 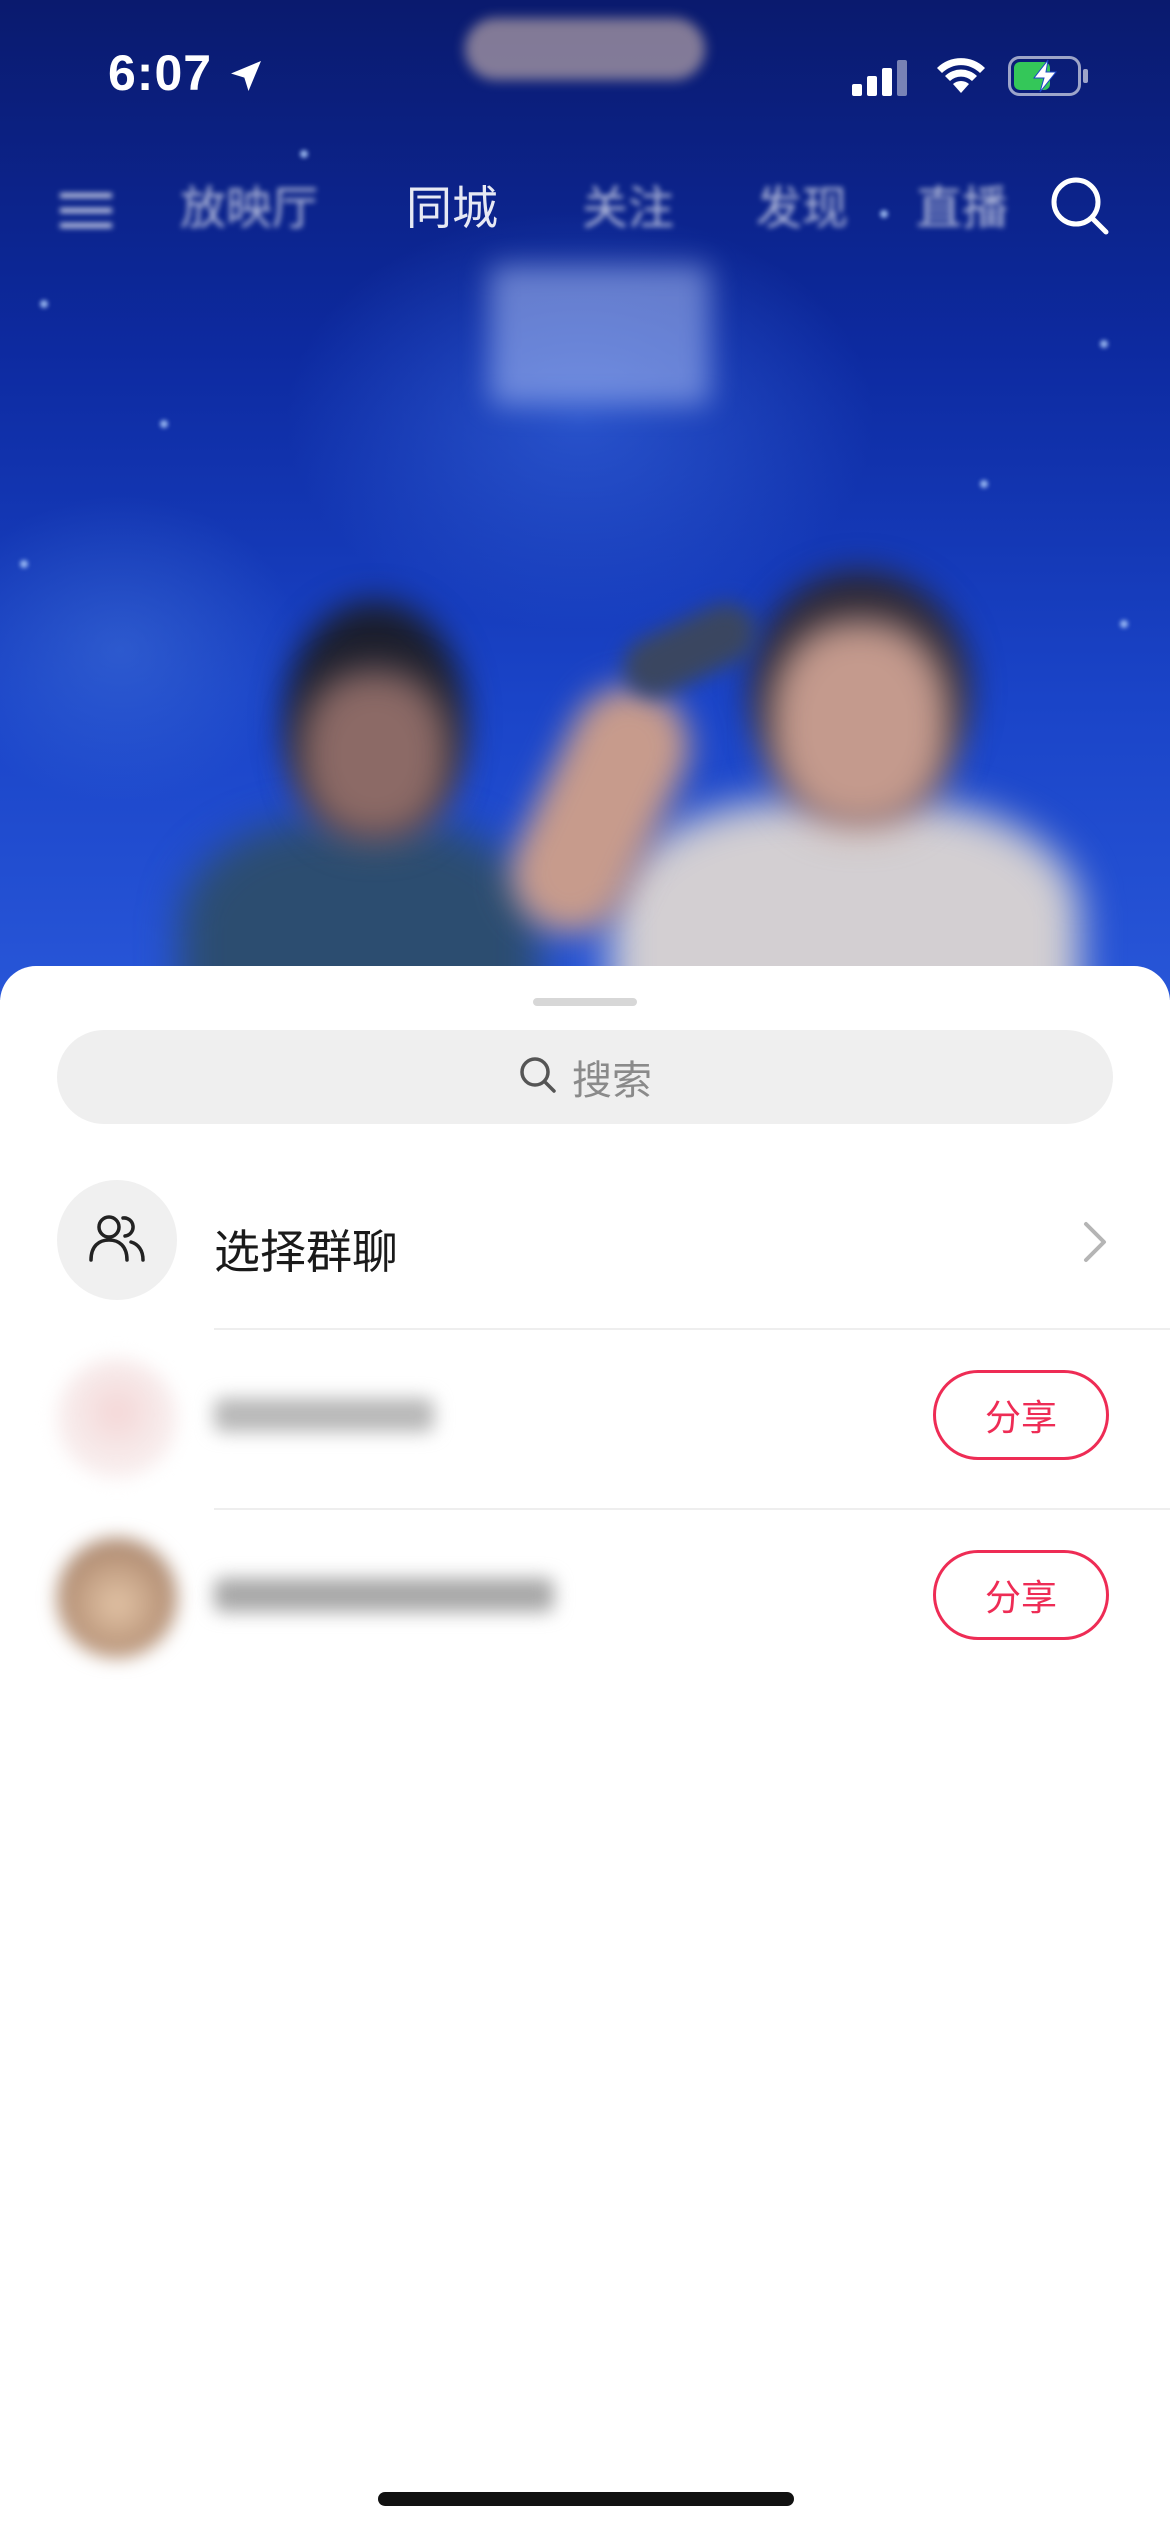 I want to click on group-icon-container, so click(x=117, y=1240).